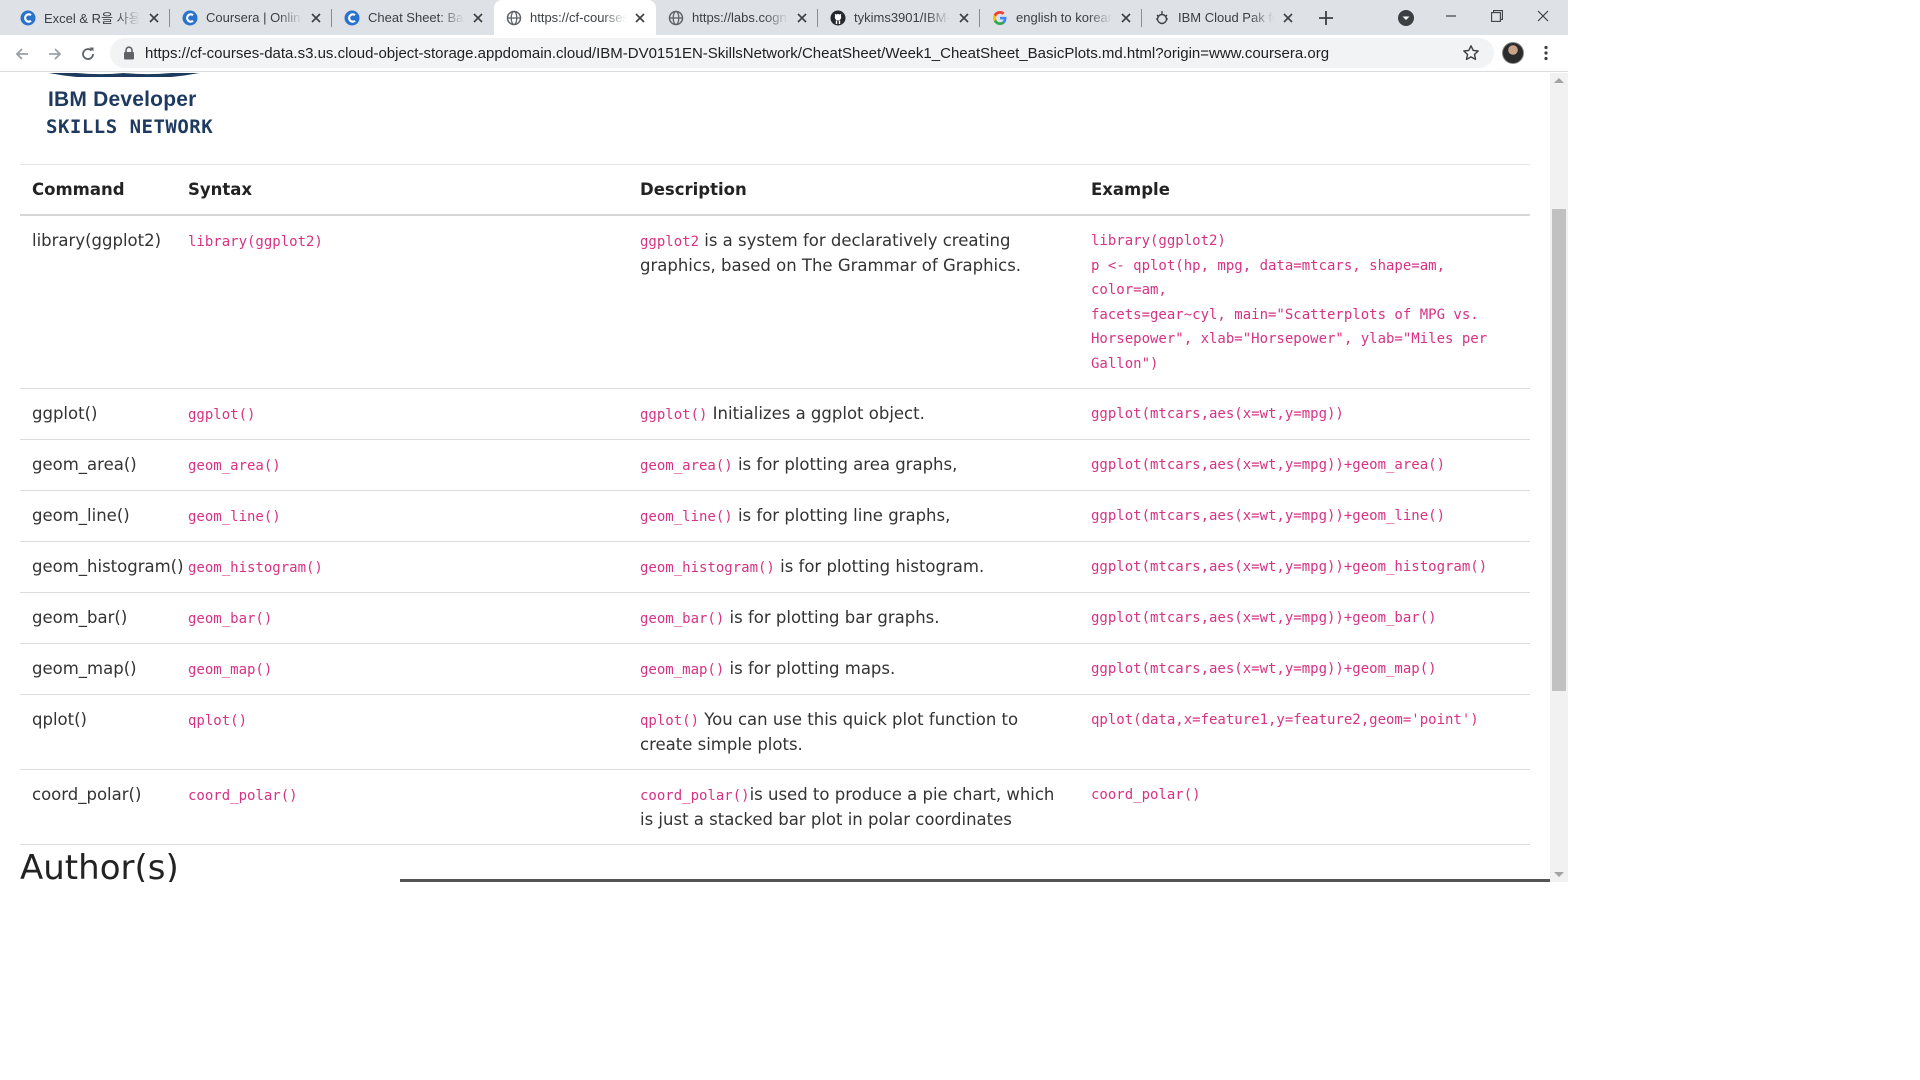 The height and width of the screenshot is (1080, 1920). What do you see at coordinates (402, 516) in the screenshot?
I see `syntax-cell: geom_line()` at bounding box center [402, 516].